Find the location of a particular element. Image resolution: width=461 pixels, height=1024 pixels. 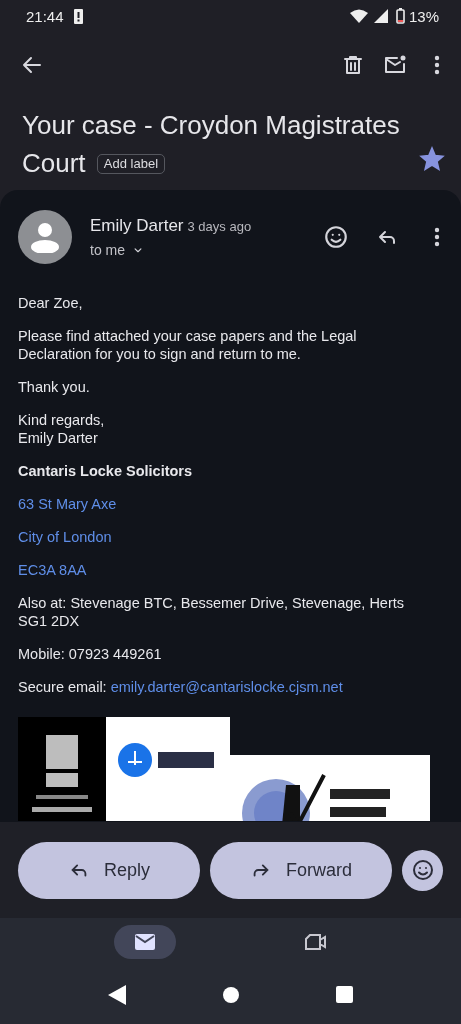

email-link: emily.darter@cantarislocke.cjsm.net is located at coordinates (226, 687).